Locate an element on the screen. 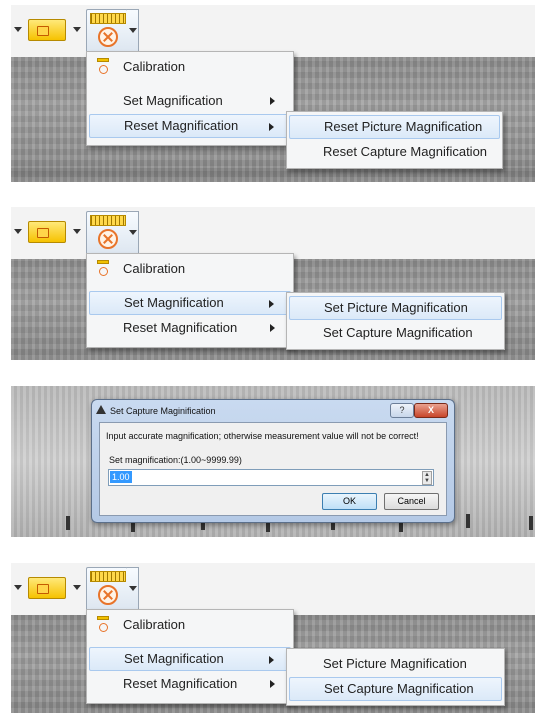 The width and height of the screenshot is (535, 713). menu-item-reset-picture: Reset Picture Magnification is located at coordinates (394, 127).